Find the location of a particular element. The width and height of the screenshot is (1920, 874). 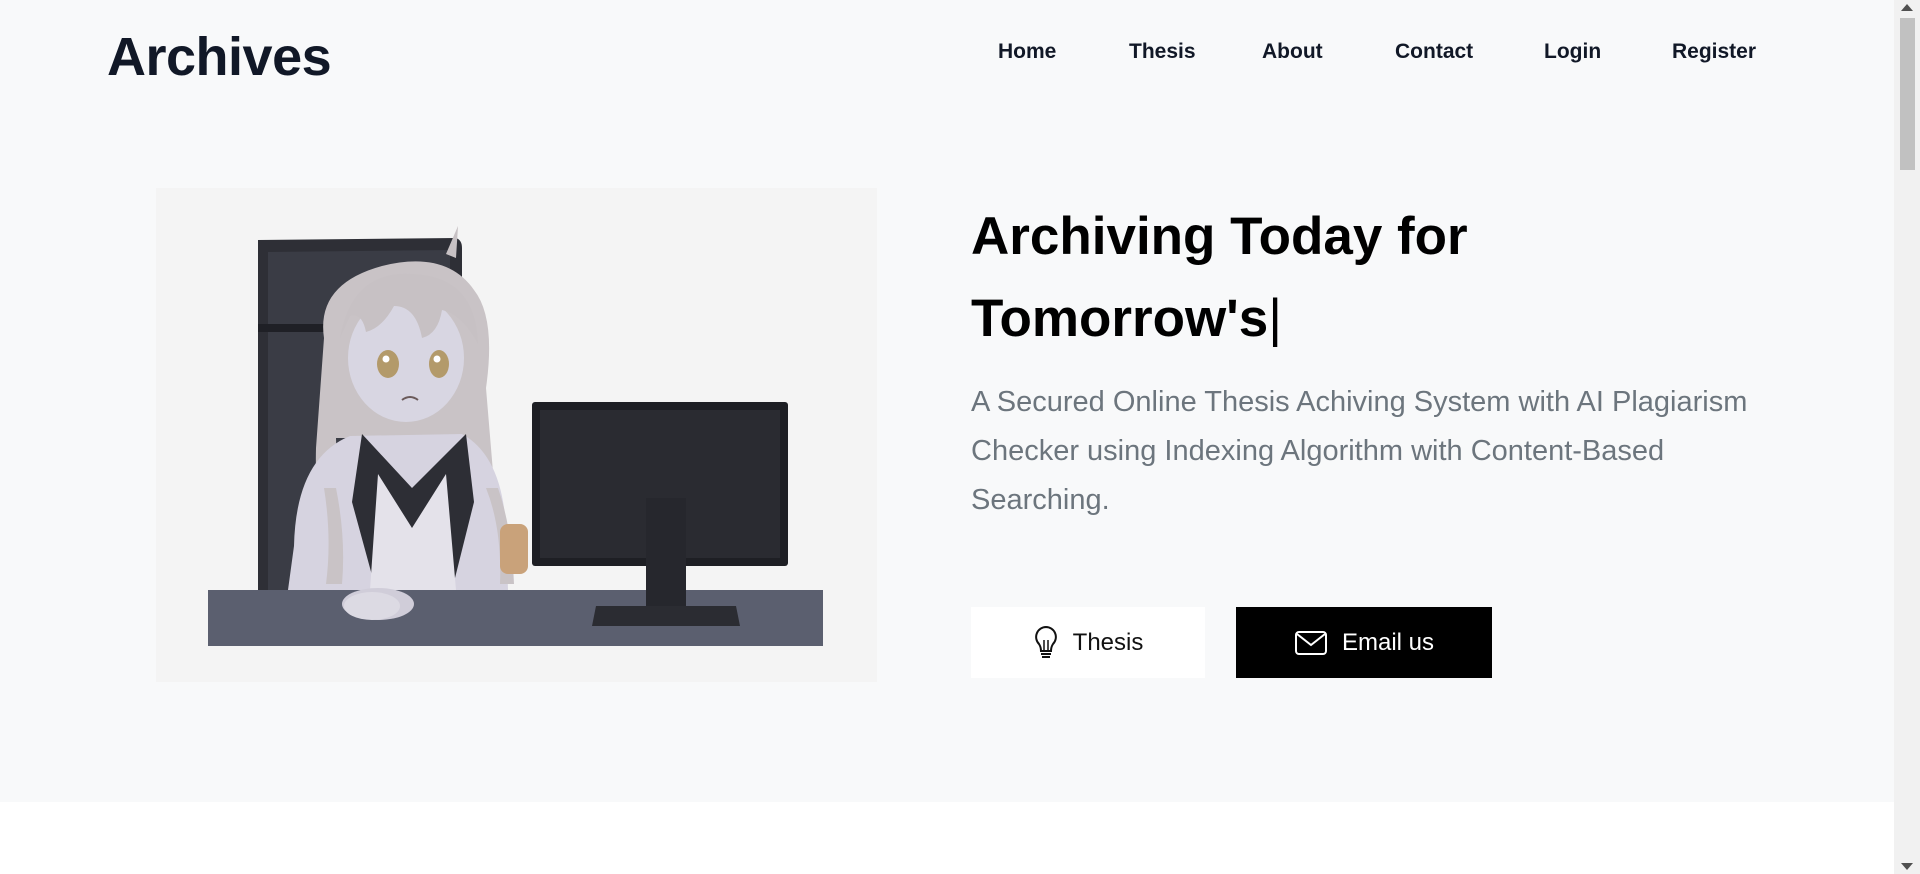

thesis-button-label: Thesis is located at coordinates (1108, 642).